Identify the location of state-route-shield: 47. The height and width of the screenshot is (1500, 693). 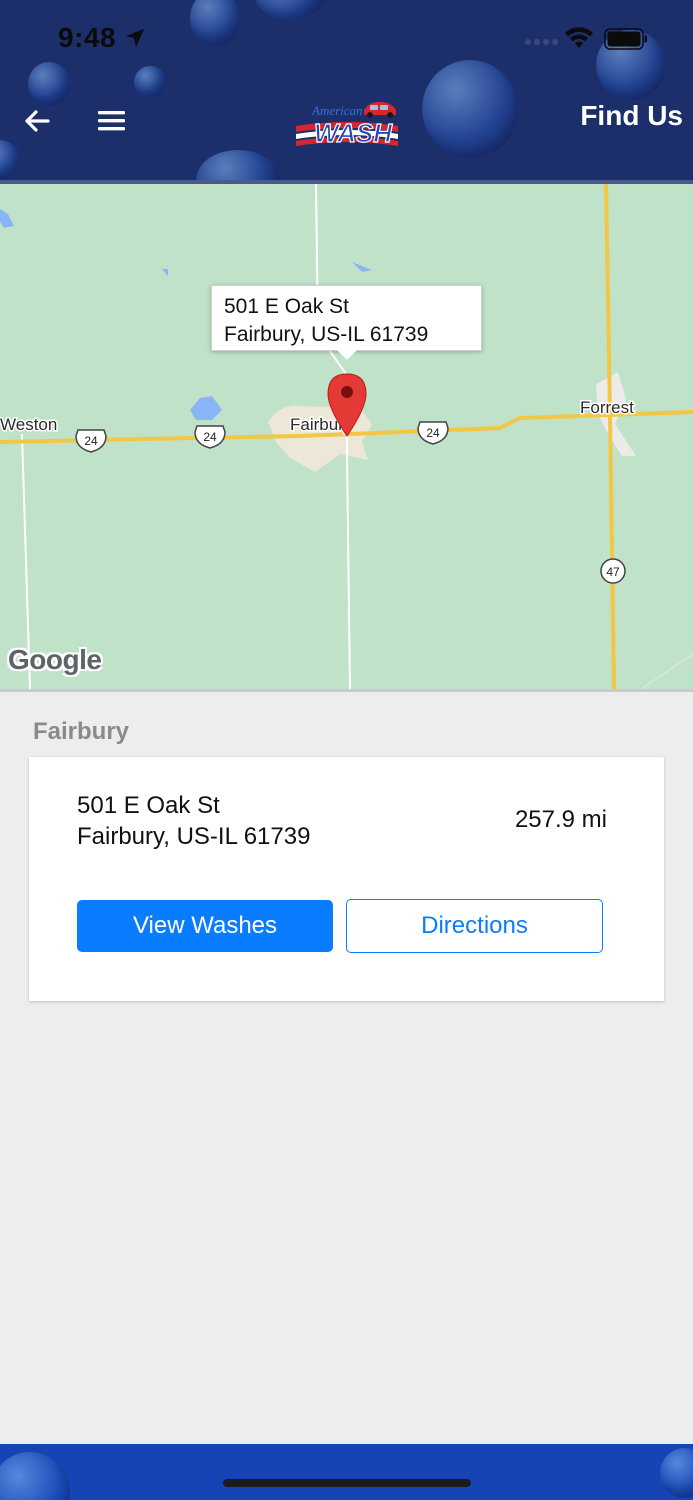
(613, 571).